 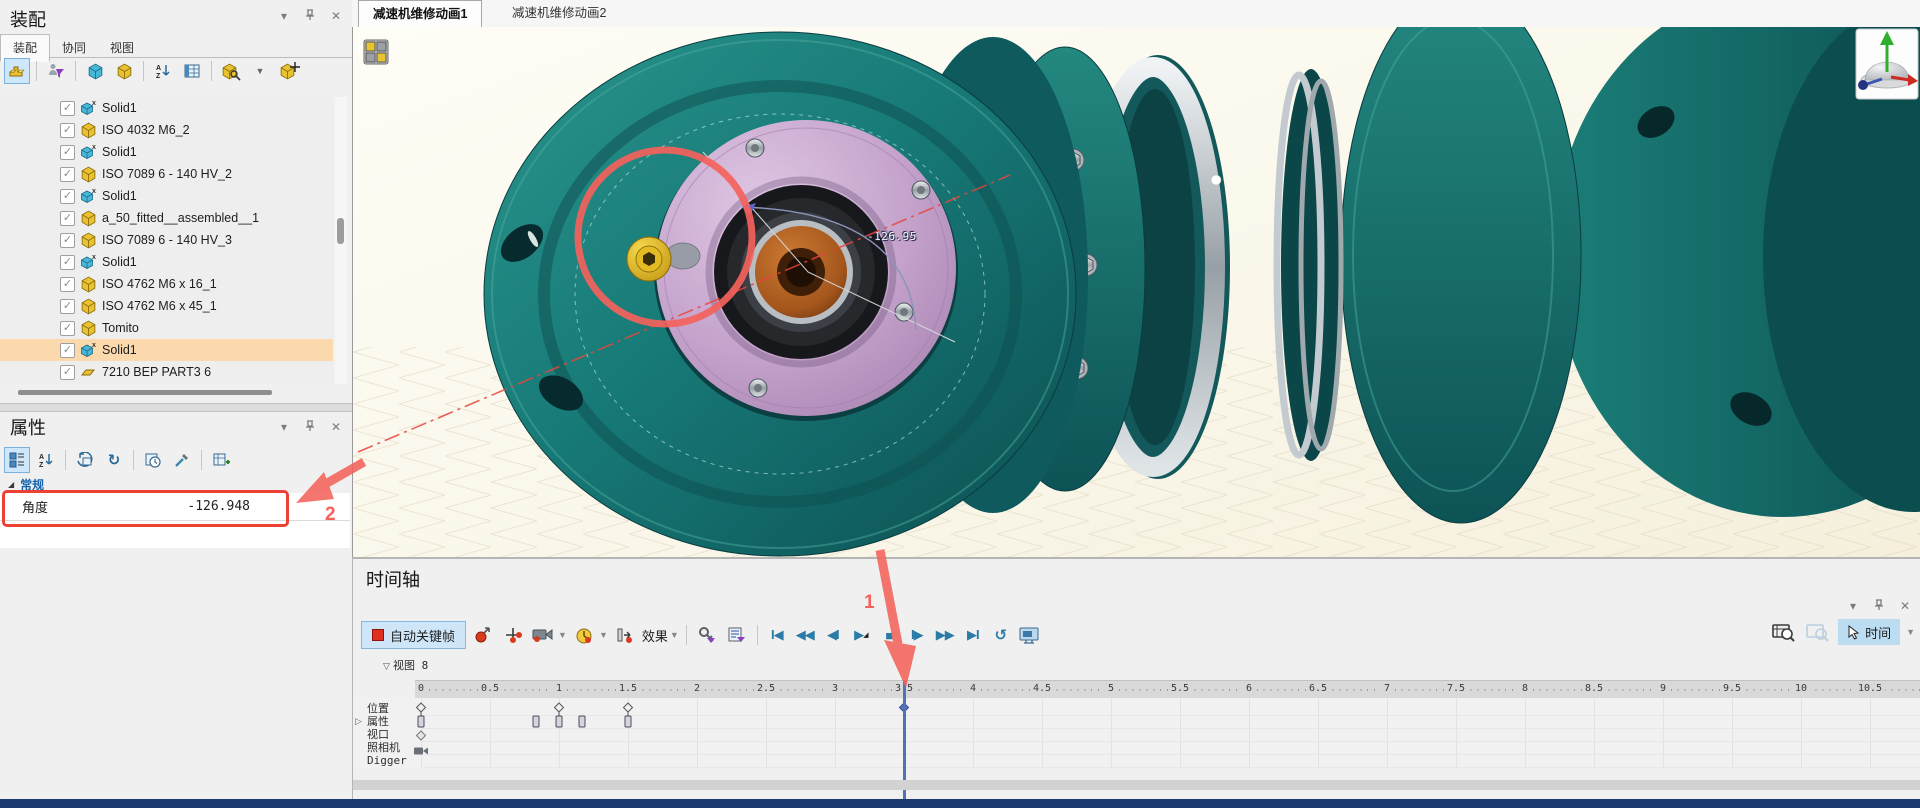 What do you see at coordinates (182, 460) in the screenshot?
I see `picker-icon` at bounding box center [182, 460].